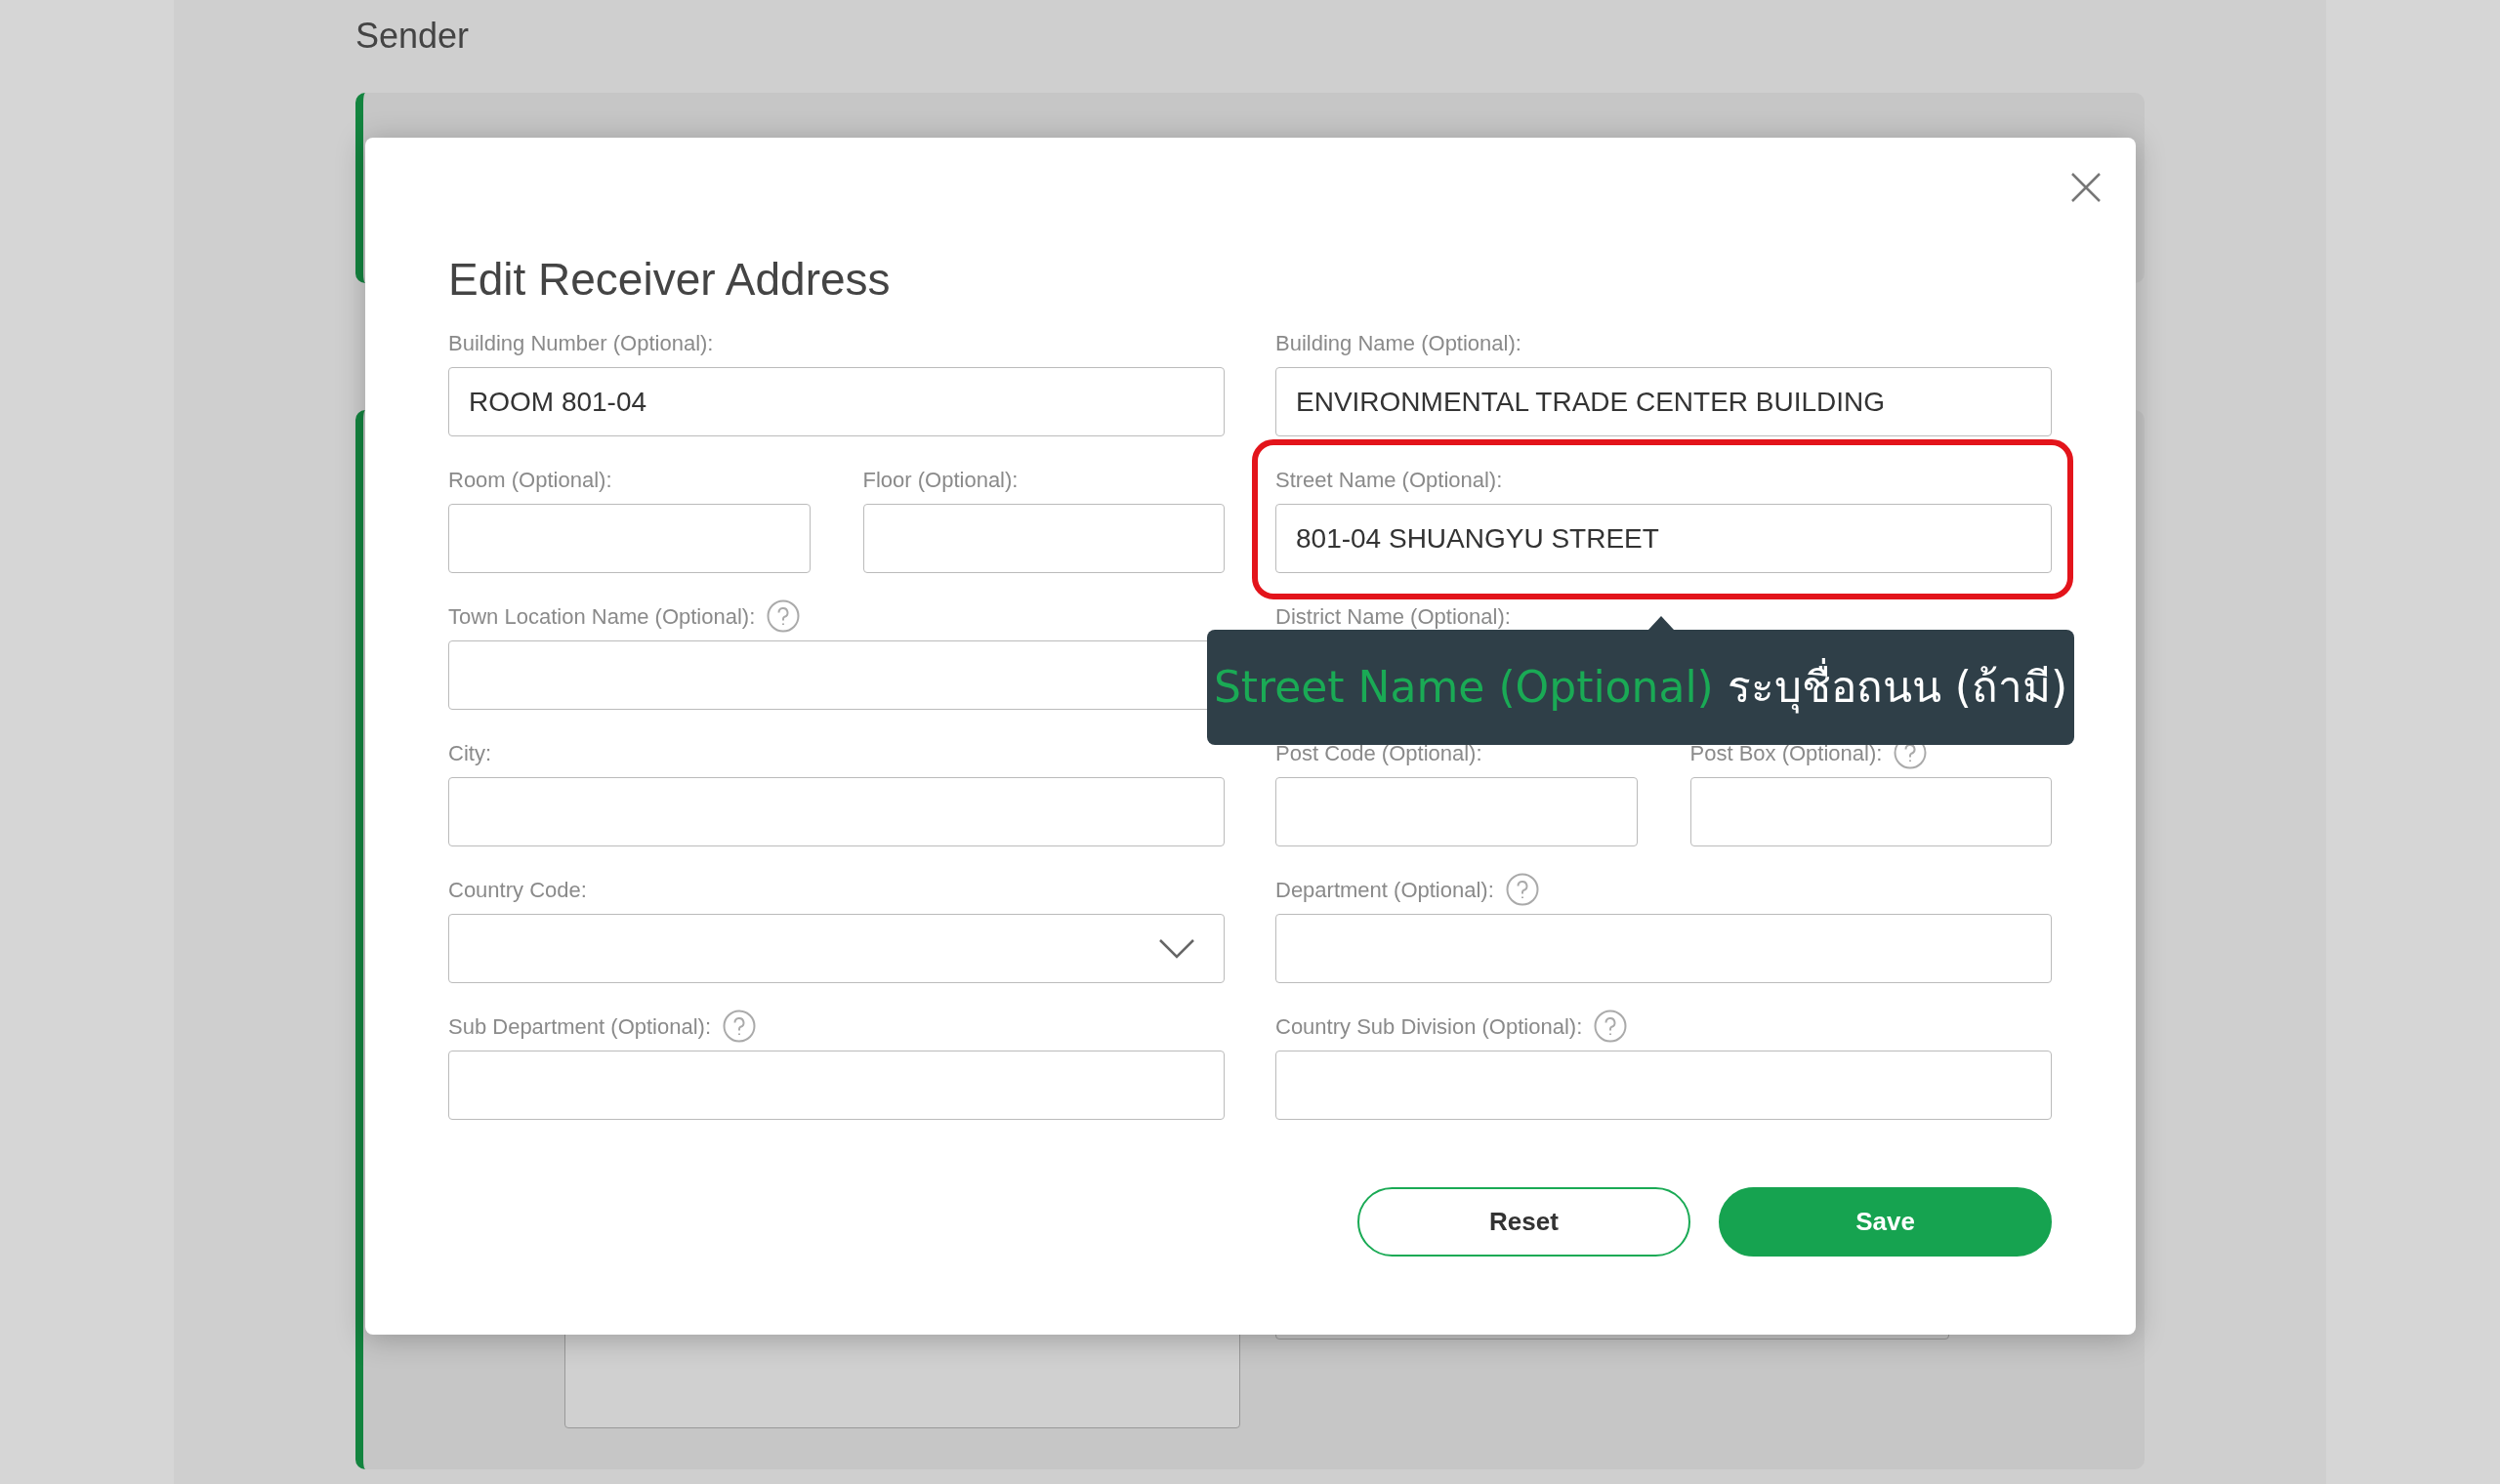 The image size is (2500, 1484). Describe the element at coordinates (836, 949) in the screenshot. I see `dropdown` at that location.